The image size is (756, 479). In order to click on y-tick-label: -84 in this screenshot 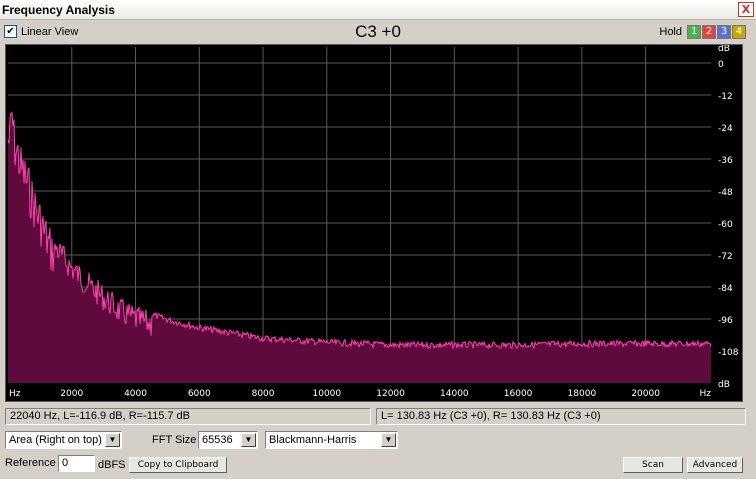, I will do `click(725, 289)`.